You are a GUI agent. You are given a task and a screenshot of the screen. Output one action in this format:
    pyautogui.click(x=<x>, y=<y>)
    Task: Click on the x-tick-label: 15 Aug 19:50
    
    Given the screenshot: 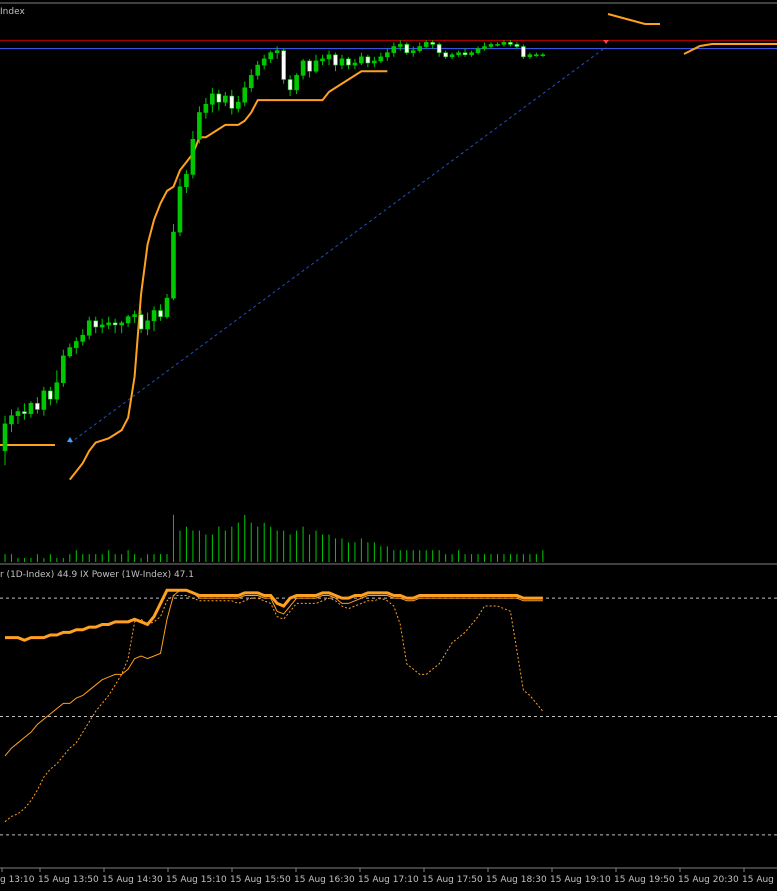 What is the action you would take?
    pyautogui.click(x=644, y=880)
    